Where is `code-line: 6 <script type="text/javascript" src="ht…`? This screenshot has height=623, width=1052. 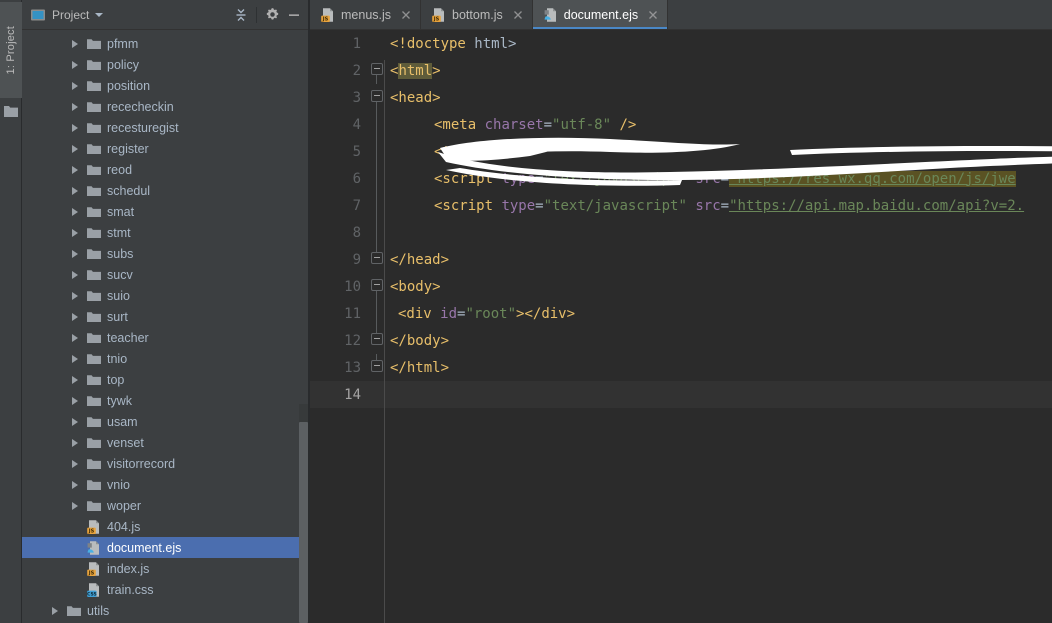 code-line: 6 <script type="text/javascript" src="ht… is located at coordinates (681, 178).